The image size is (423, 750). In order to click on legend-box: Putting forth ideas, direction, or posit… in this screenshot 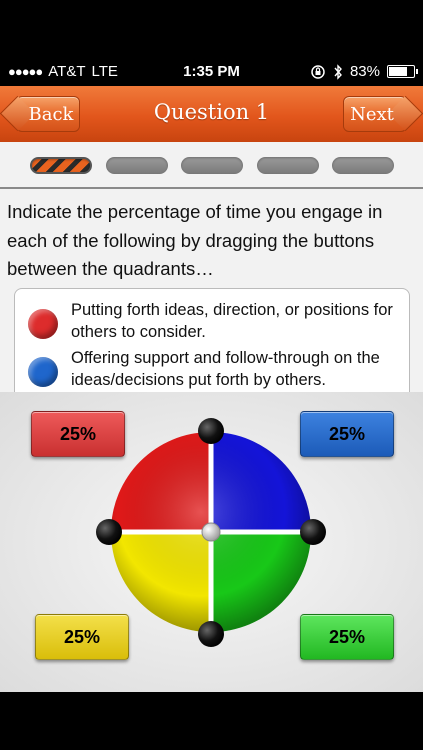, I will do `click(212, 344)`.